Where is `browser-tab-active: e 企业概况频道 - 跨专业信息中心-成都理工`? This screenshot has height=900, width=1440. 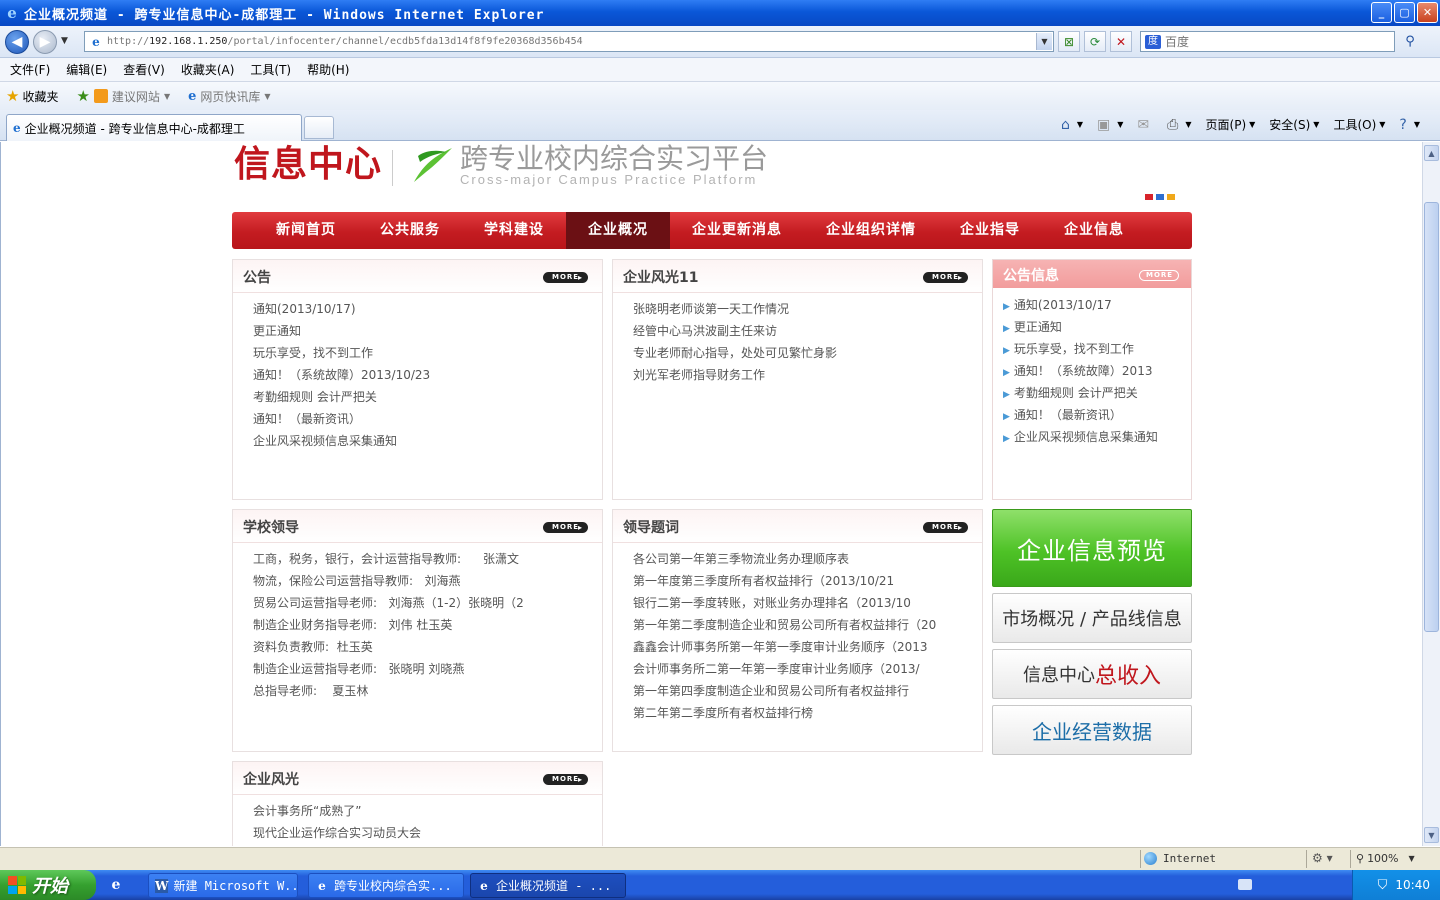 browser-tab-active: e 企业概况频道 - 跨专业信息中心-成都理工 is located at coordinates (154, 127).